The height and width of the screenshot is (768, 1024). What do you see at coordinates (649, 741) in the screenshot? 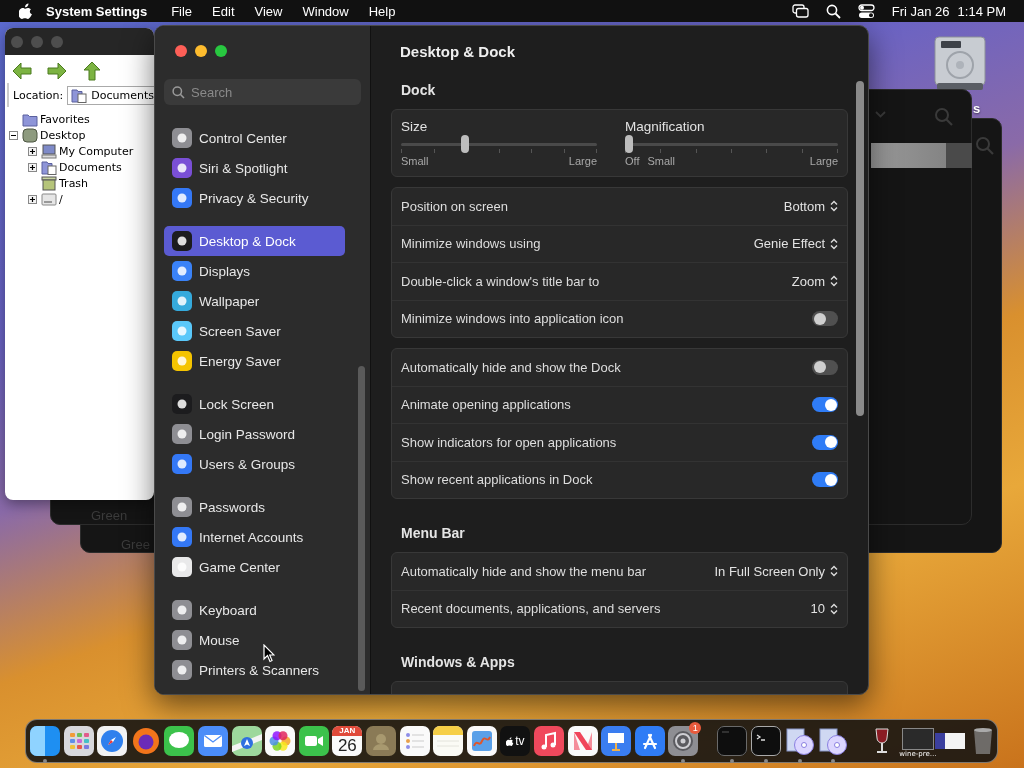
I see `crossed-lines-icon` at bounding box center [649, 741].